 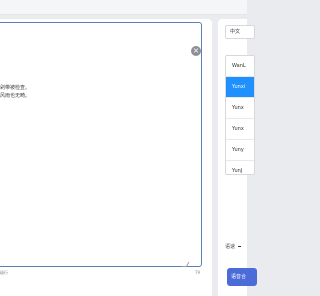 I want to click on editor-status-text: 级行, so click(x=4, y=272).